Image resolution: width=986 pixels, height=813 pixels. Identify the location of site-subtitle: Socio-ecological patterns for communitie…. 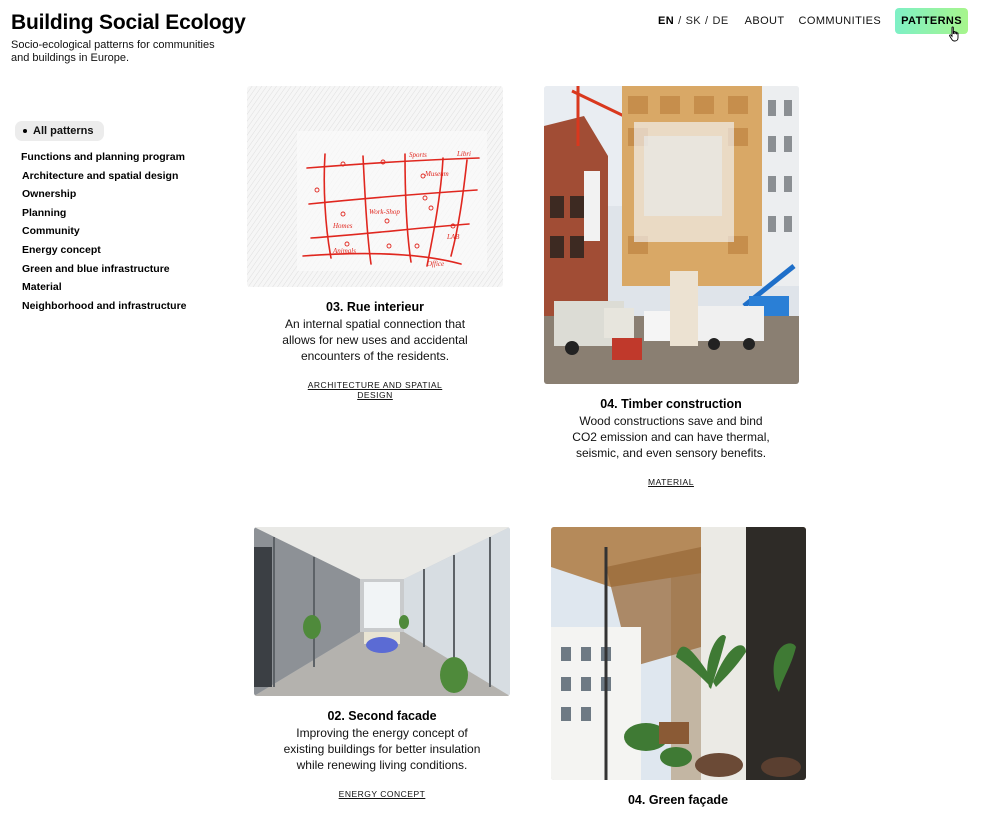
(113, 51).